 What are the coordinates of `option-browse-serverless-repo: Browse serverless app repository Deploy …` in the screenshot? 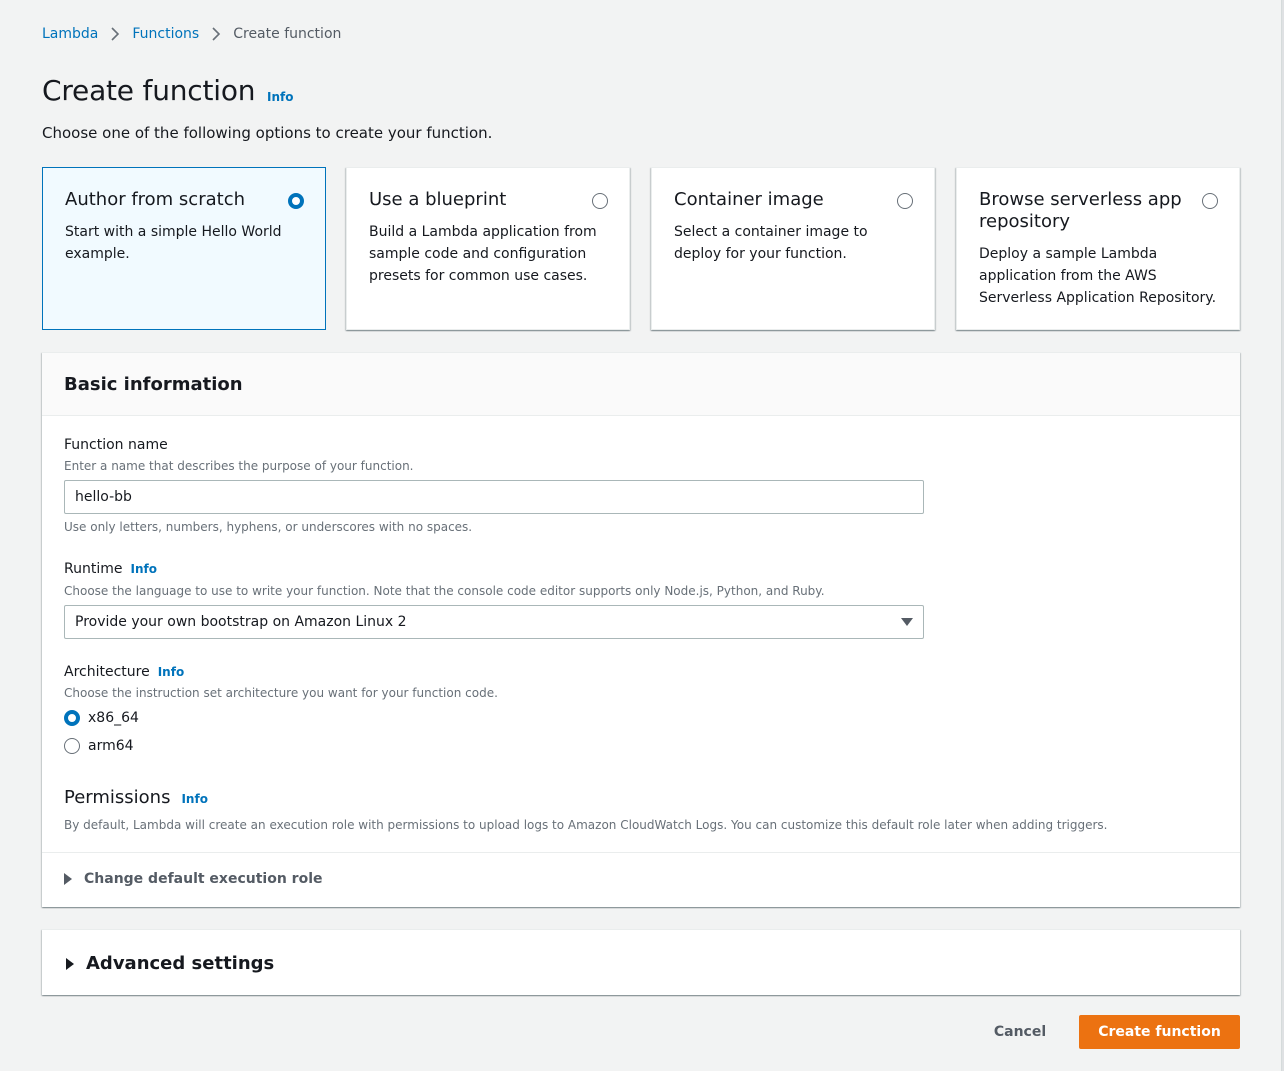 It's located at (1098, 248).